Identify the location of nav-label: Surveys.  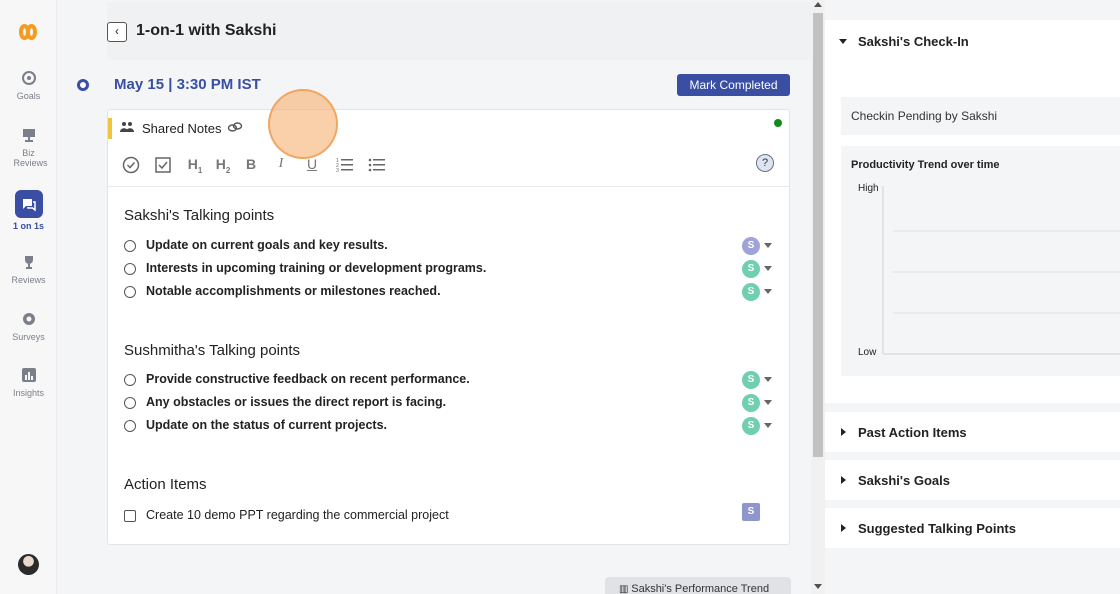
(28, 337).